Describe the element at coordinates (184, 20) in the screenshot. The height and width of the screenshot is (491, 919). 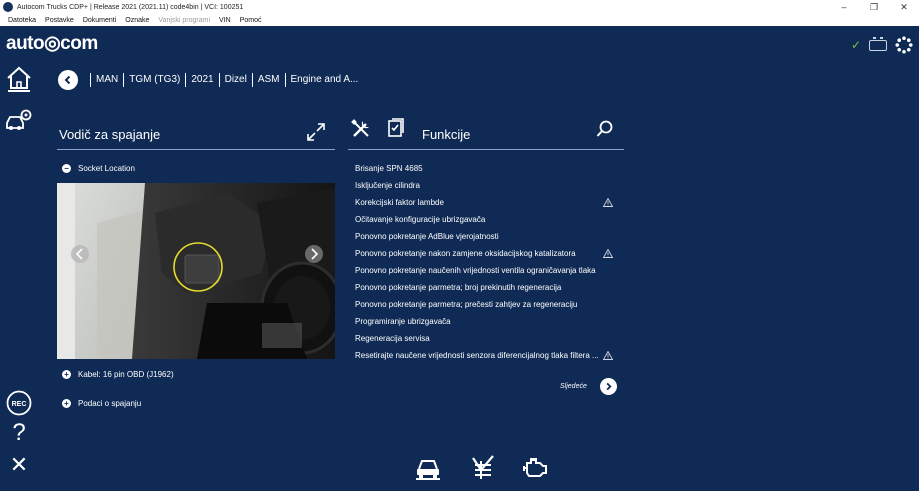
I see `menu-item-vanjski-programi: Vanjski programi` at that location.